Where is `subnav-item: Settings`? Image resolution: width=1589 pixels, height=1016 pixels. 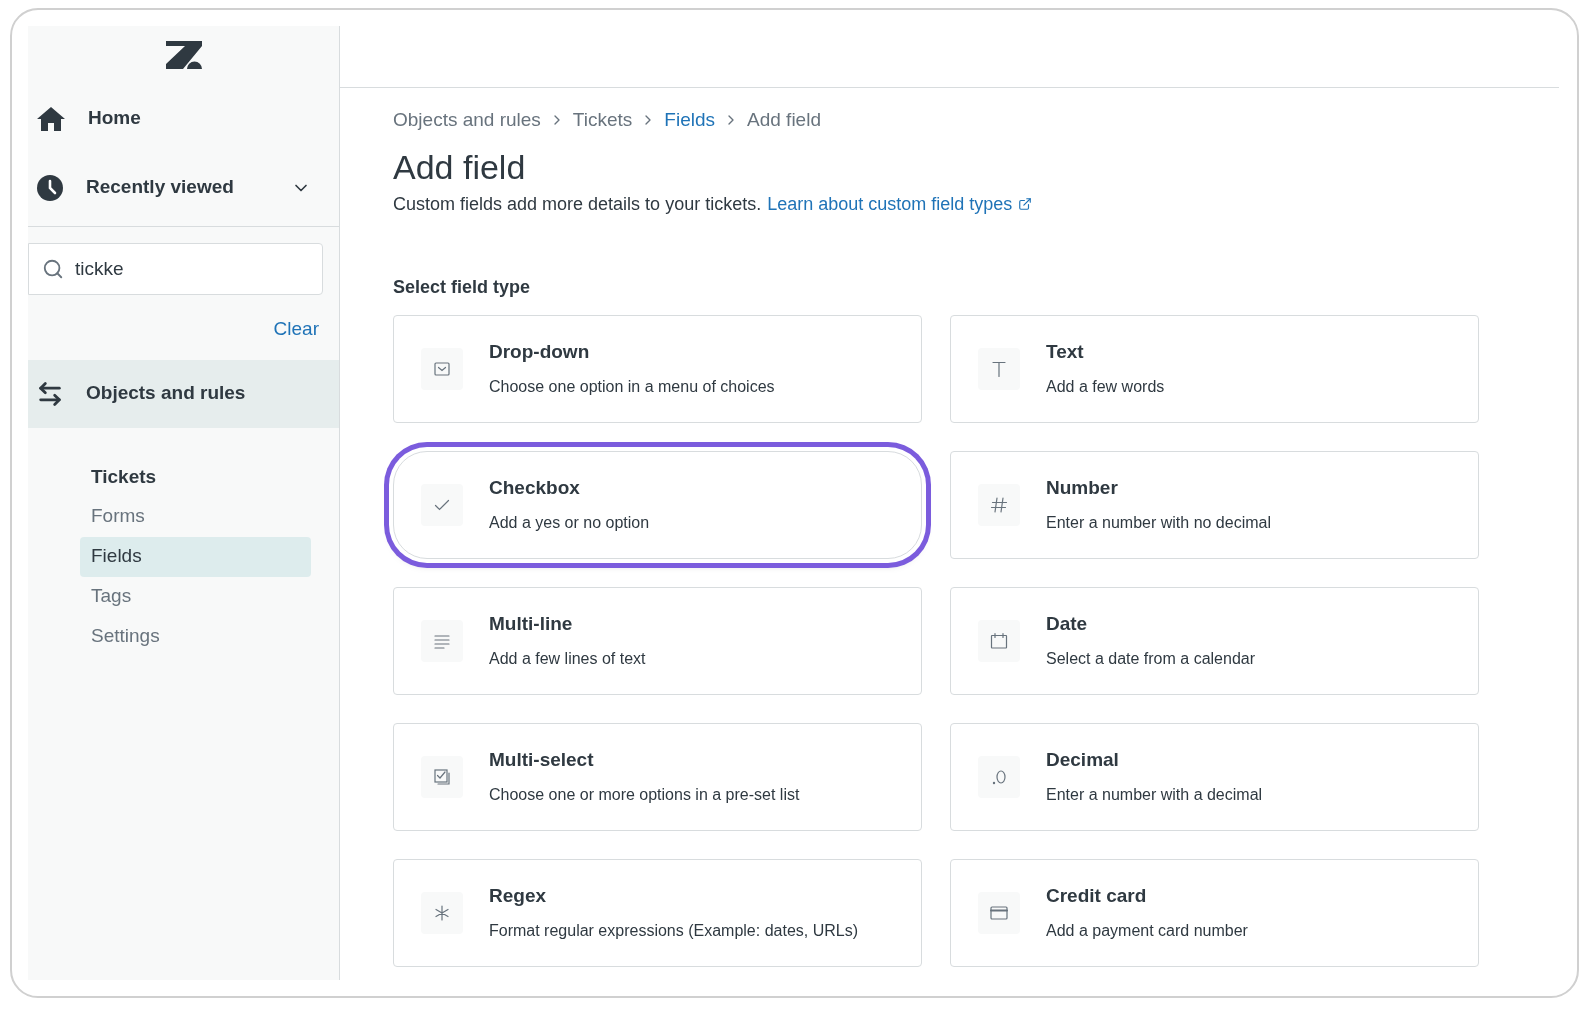 subnav-item: Settings is located at coordinates (195, 636).